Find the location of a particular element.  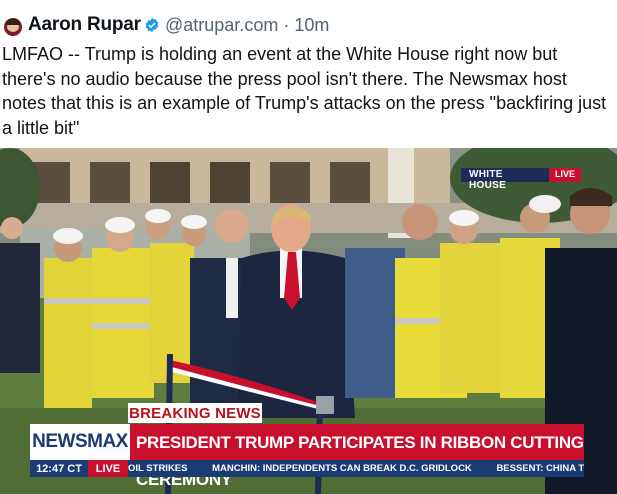

ticker-item: OIL STRIKES is located at coordinates (158, 468).